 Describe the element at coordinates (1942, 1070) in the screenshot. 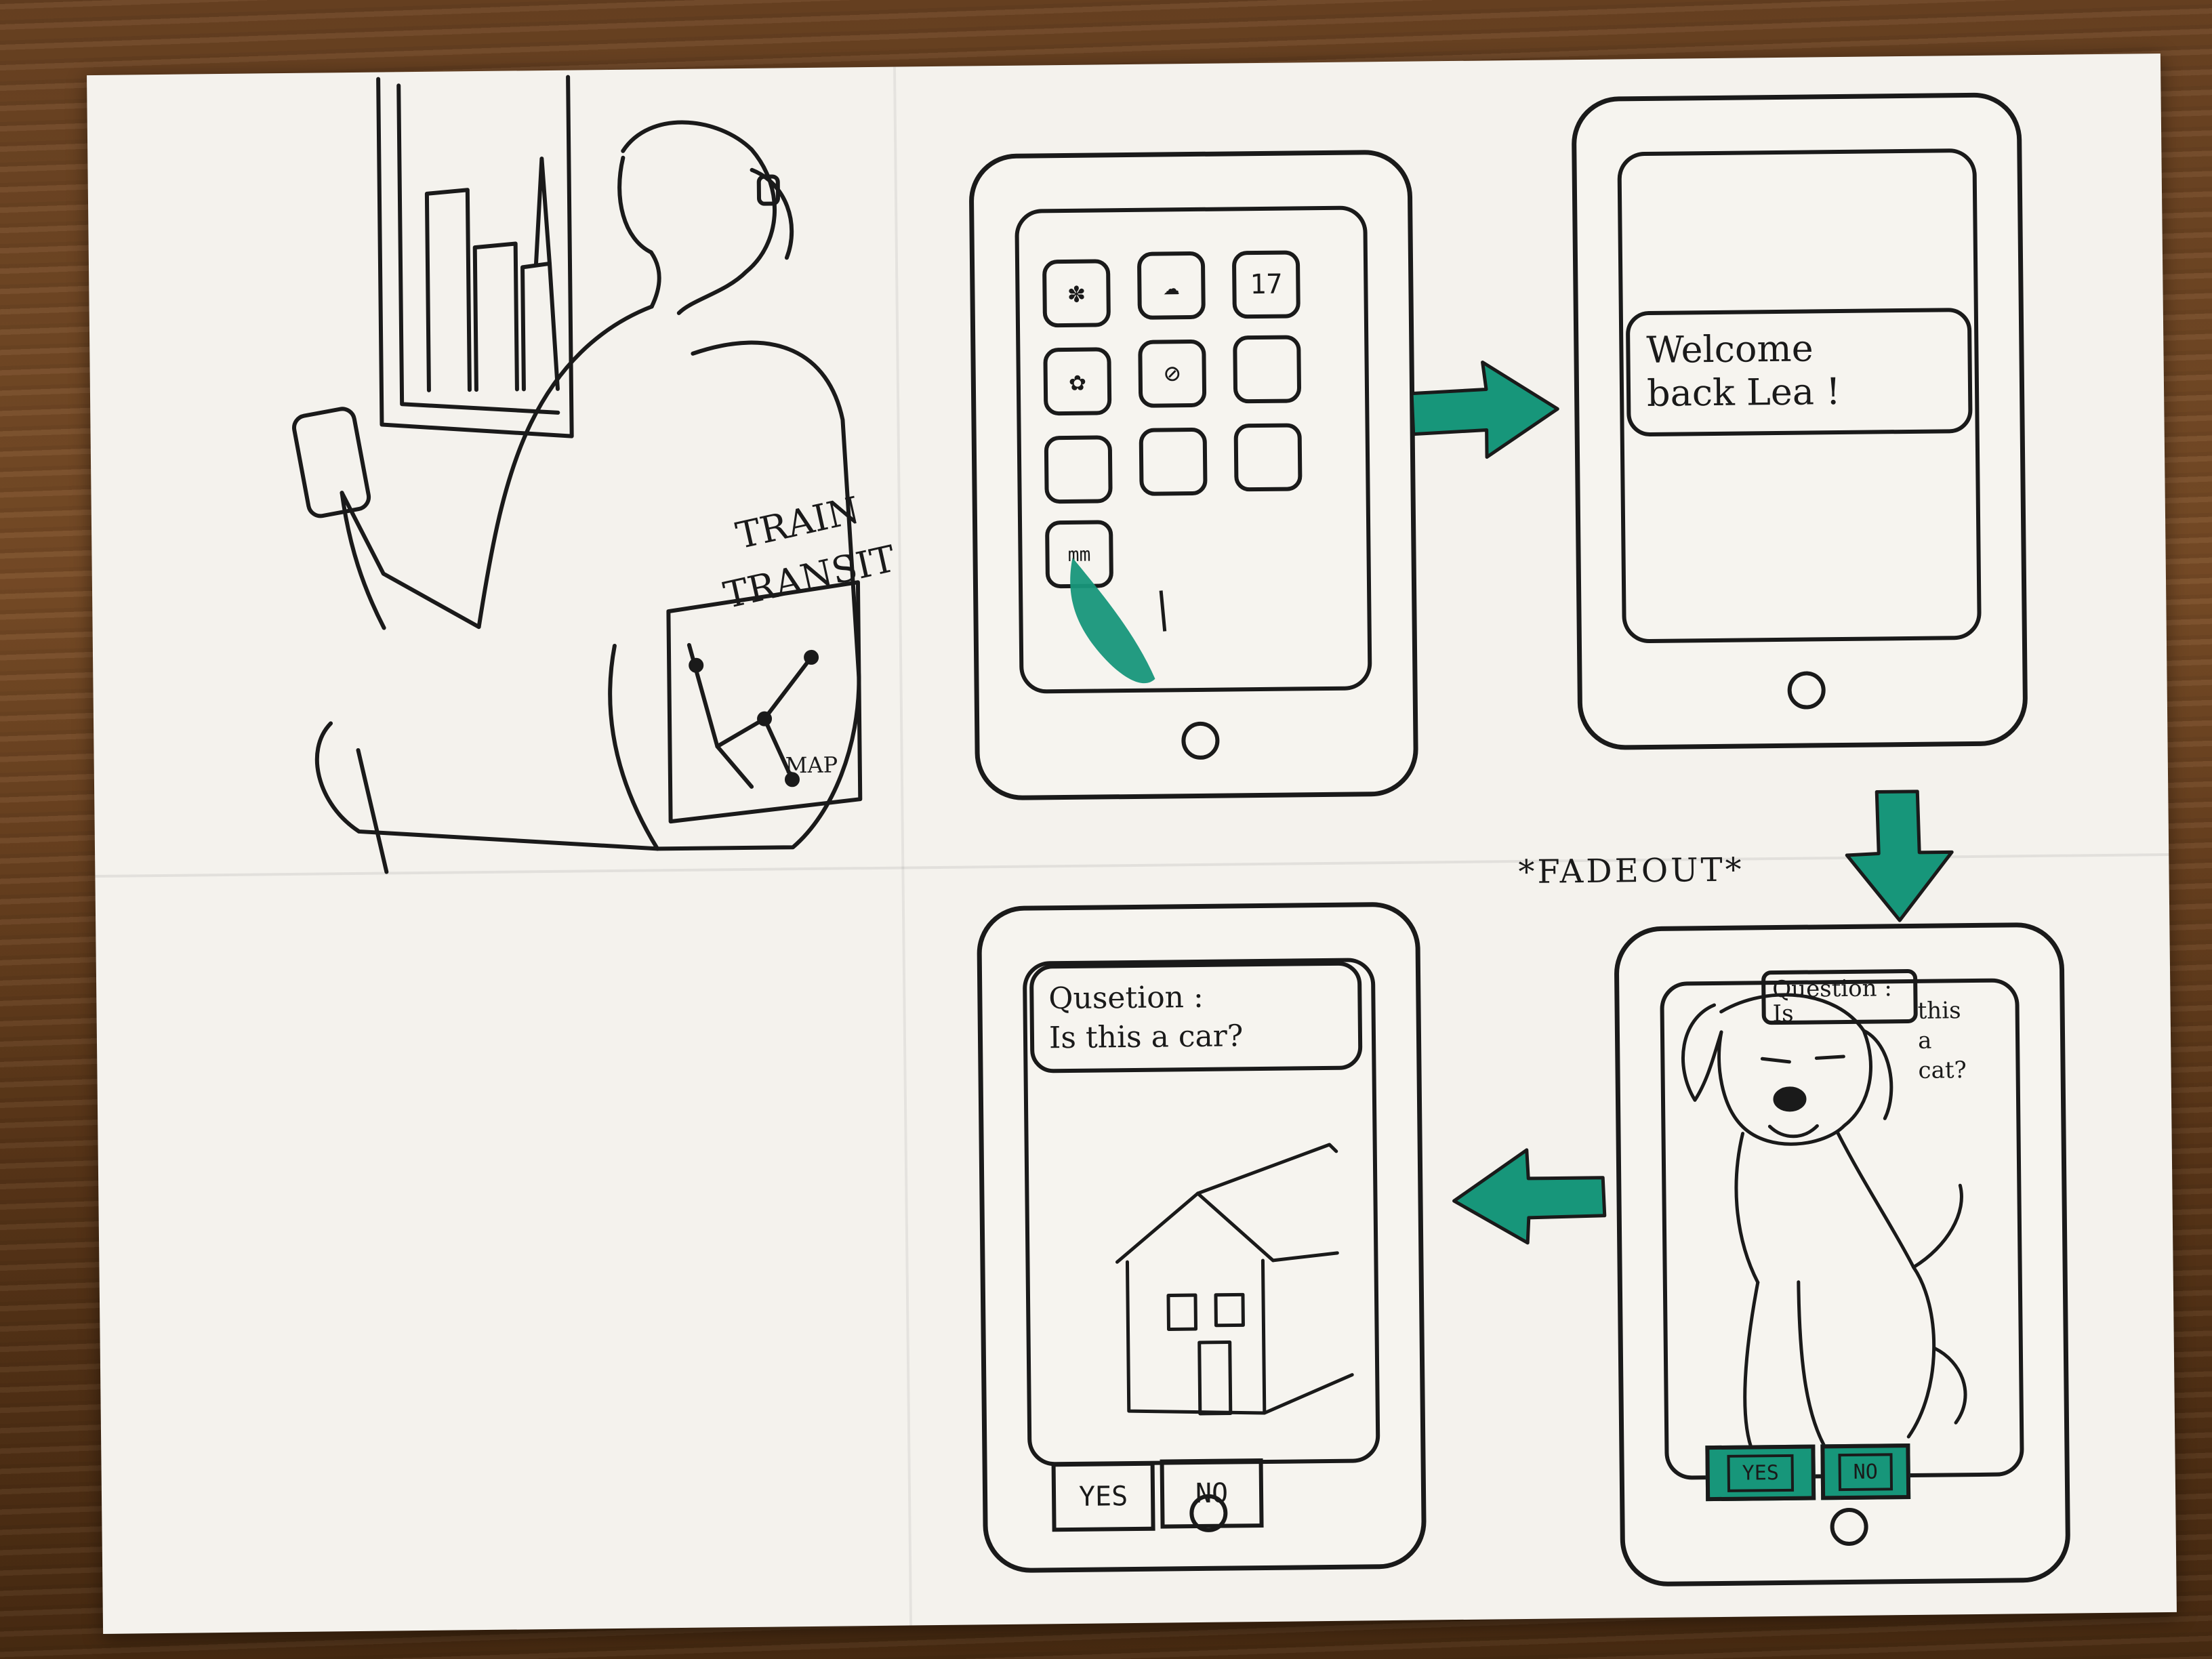

I see `question-line-4: cat?` at that location.